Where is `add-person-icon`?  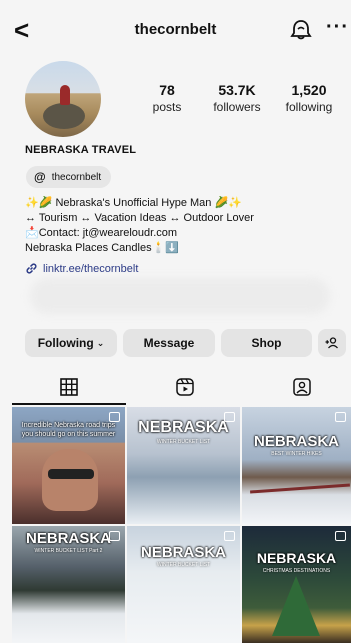
add-person-icon is located at coordinates (331, 343).